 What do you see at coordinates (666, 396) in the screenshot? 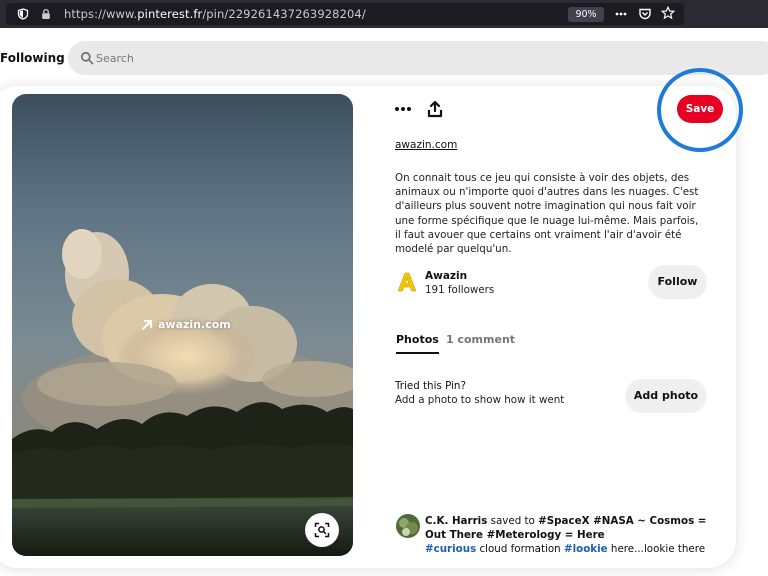
I see `add-photo-button: Add photo` at bounding box center [666, 396].